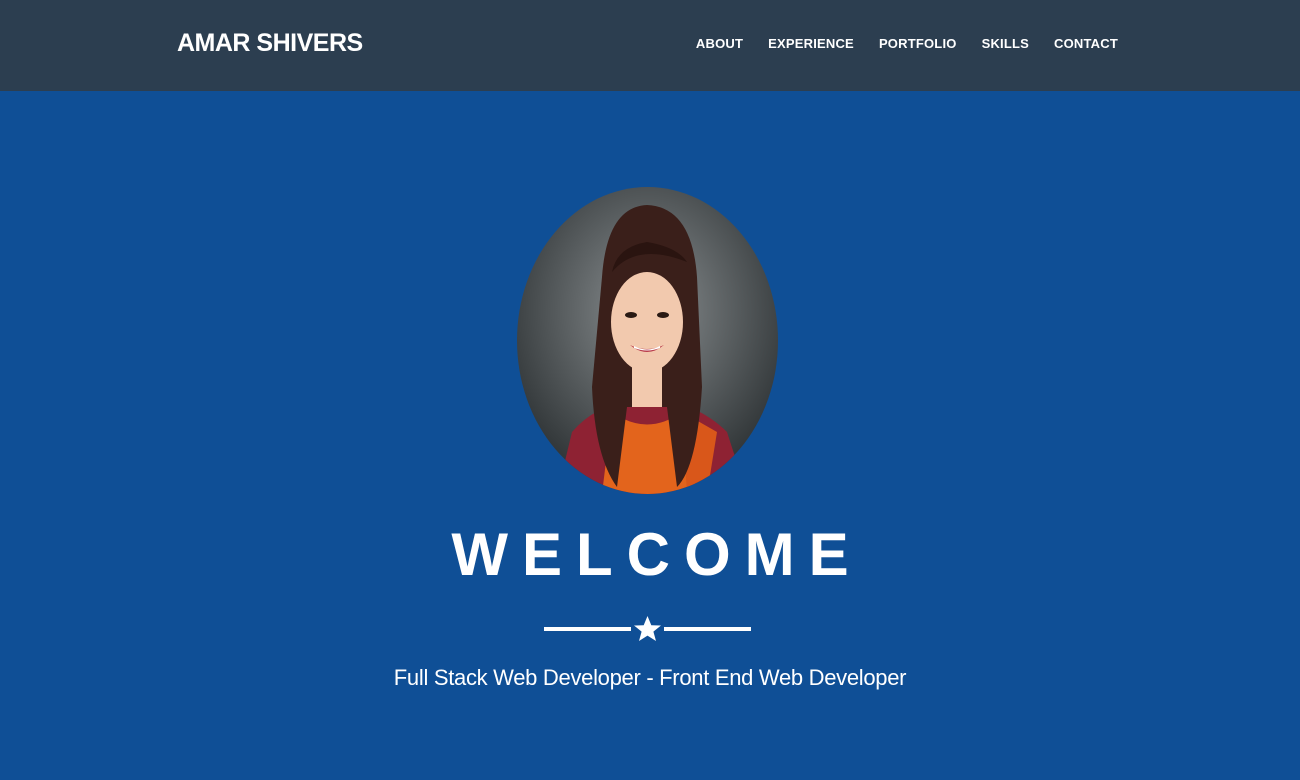  What do you see at coordinates (918, 43) in the screenshot?
I see `nav-link-portfolio: PORTFOLIO` at bounding box center [918, 43].